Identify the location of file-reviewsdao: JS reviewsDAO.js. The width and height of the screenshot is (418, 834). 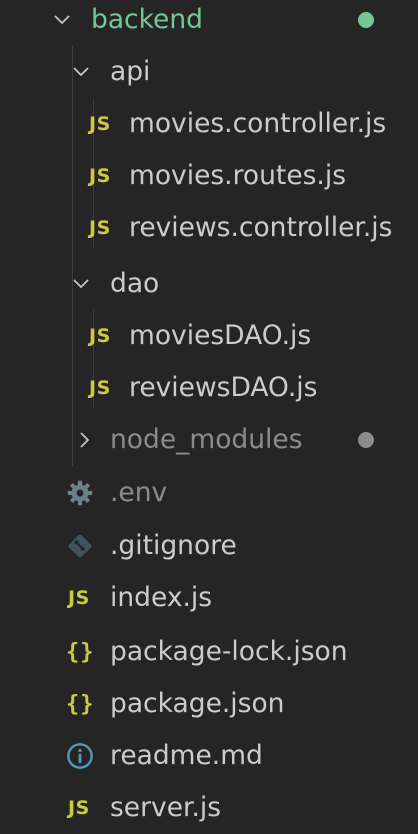
(209, 388).